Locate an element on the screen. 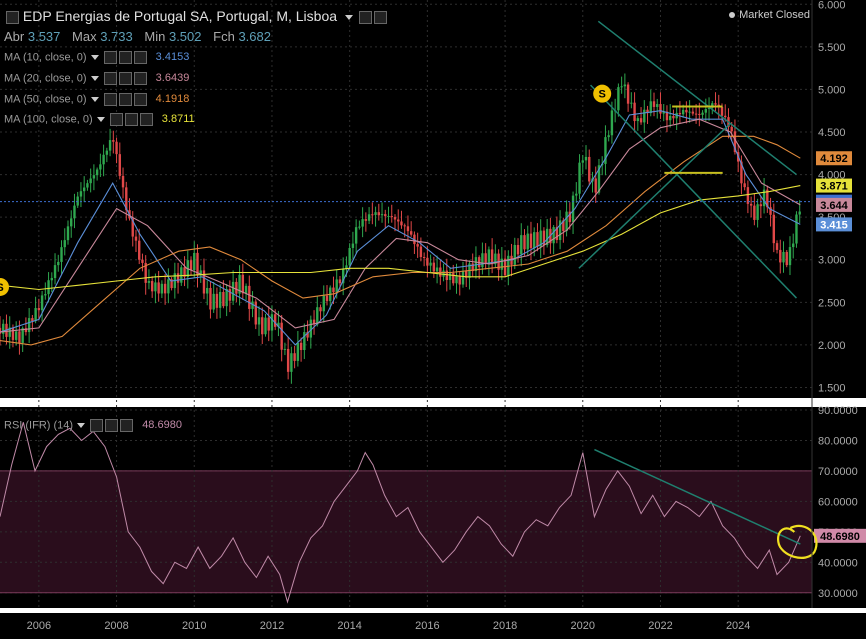 The image size is (866, 639). price-tag-label: 3.871 is located at coordinates (834, 187).